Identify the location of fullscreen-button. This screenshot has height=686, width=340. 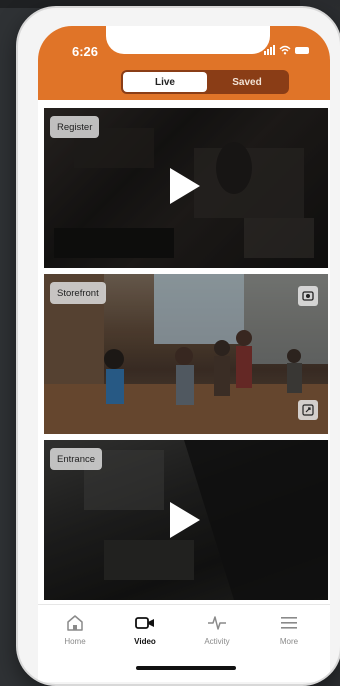
(308, 410).